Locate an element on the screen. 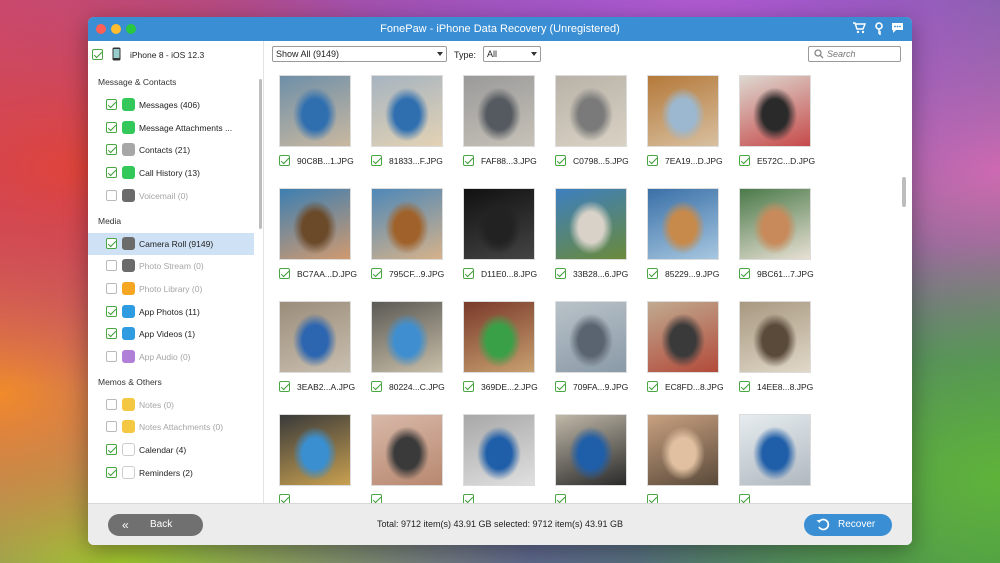 Image resolution: width=1000 pixels, height=563 pixels. photo-item: 33B28...6.JPG is located at coordinates (589, 234).